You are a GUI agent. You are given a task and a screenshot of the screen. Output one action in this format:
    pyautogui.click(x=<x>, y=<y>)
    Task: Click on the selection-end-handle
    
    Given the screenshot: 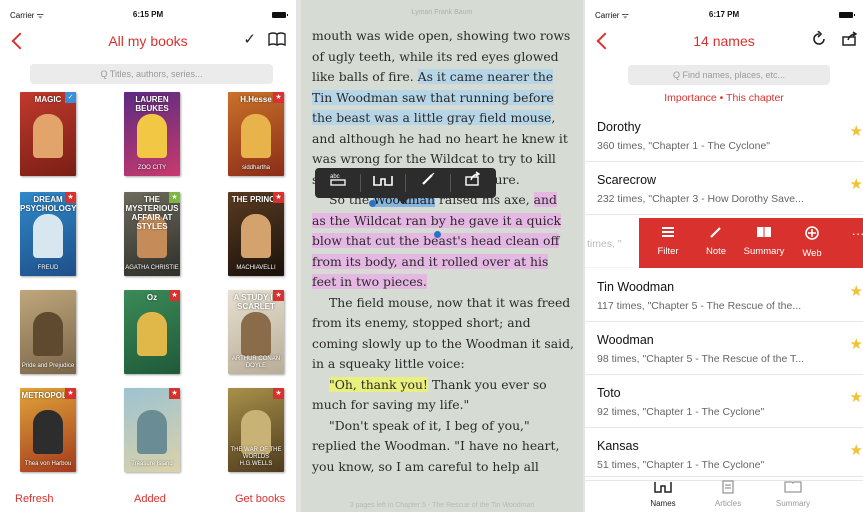 What is the action you would take?
    pyautogui.click(x=437, y=234)
    